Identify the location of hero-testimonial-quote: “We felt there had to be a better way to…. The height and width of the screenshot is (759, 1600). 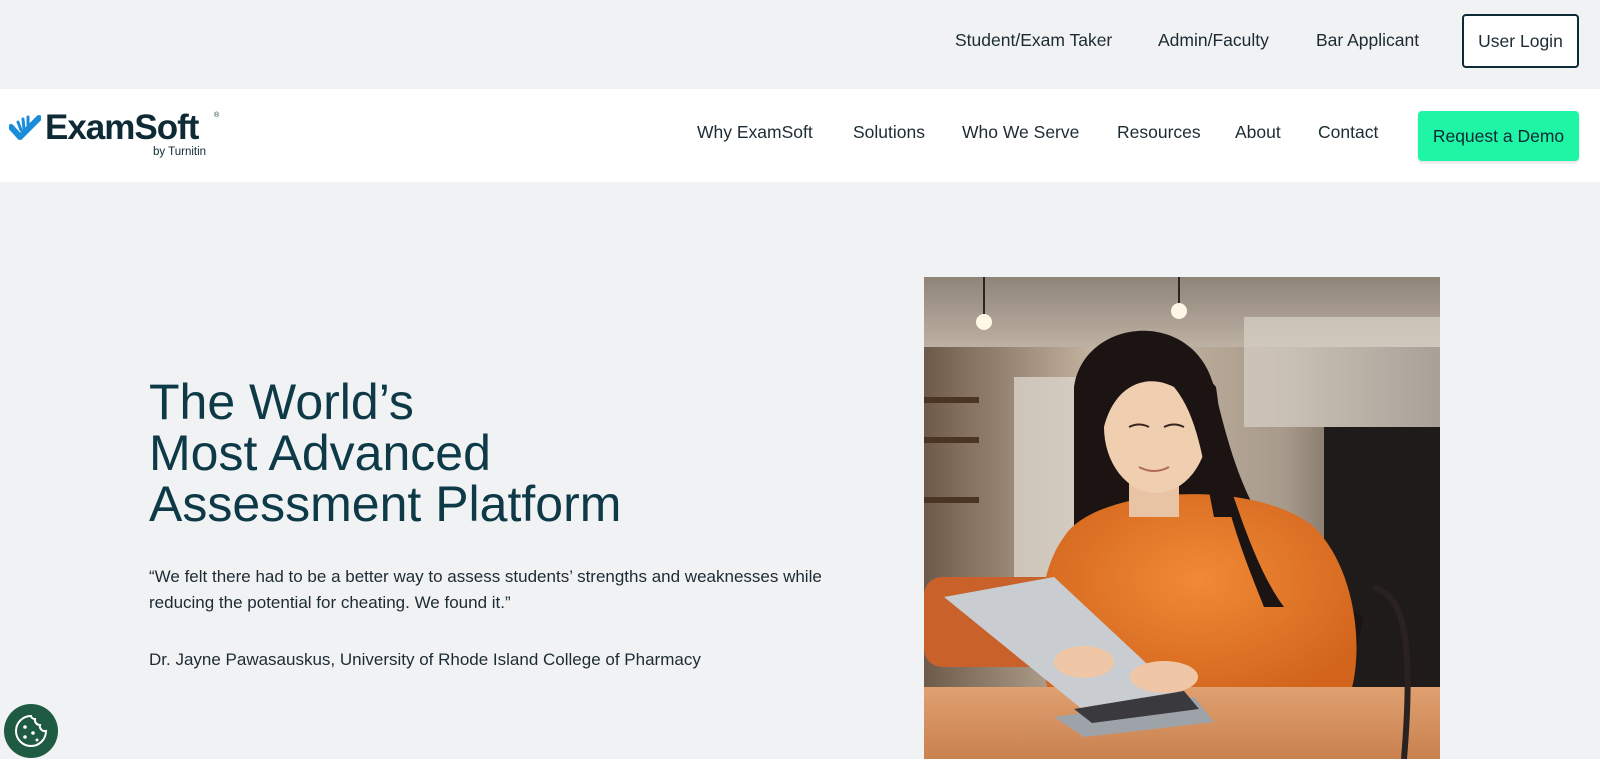
(485, 589).